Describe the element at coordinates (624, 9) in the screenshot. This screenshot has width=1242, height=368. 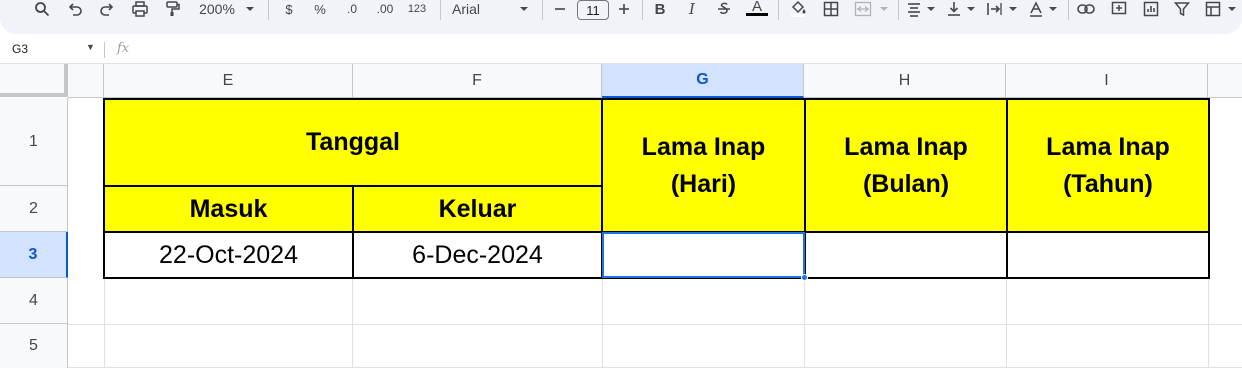
I see `plus-icon` at that location.